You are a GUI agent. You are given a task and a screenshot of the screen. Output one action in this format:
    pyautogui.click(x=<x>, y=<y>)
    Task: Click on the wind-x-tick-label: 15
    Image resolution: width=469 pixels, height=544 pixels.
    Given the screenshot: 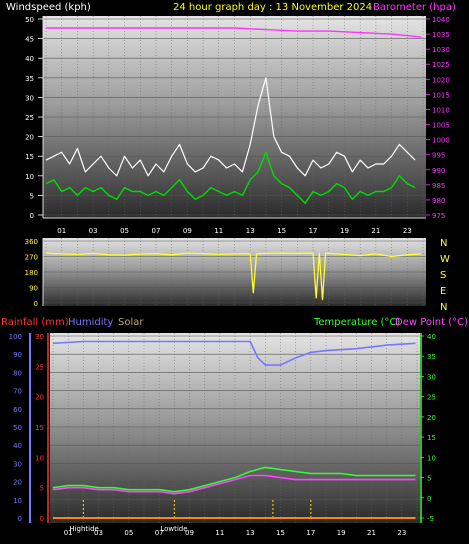 What is the action you would take?
    pyautogui.click(x=281, y=231)
    